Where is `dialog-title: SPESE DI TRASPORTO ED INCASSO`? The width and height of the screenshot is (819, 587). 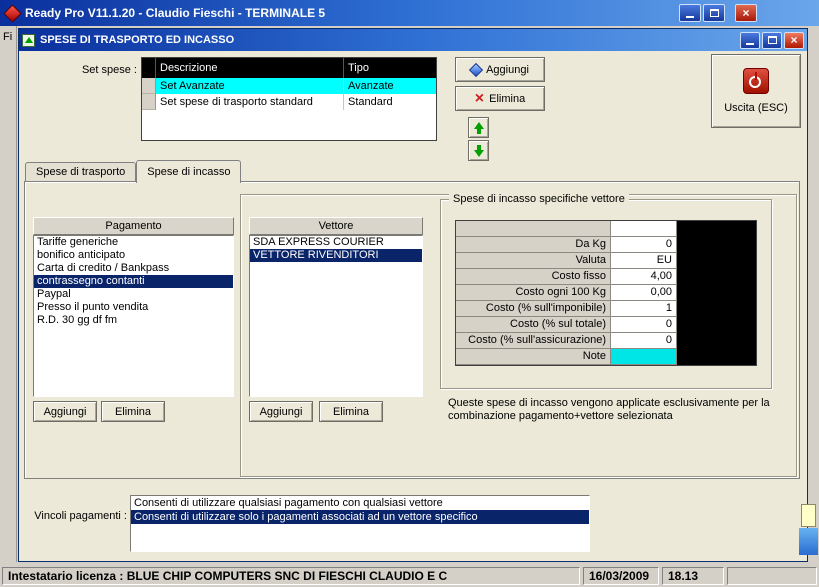 dialog-title: SPESE DI TRASPORTO ED INCASSO is located at coordinates (137, 40).